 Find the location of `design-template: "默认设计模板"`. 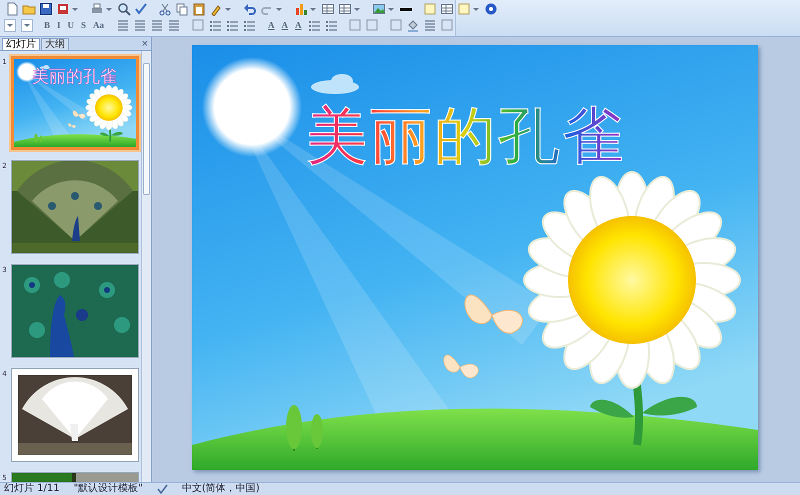

design-template: "默认设计模板" is located at coordinates (108, 489).